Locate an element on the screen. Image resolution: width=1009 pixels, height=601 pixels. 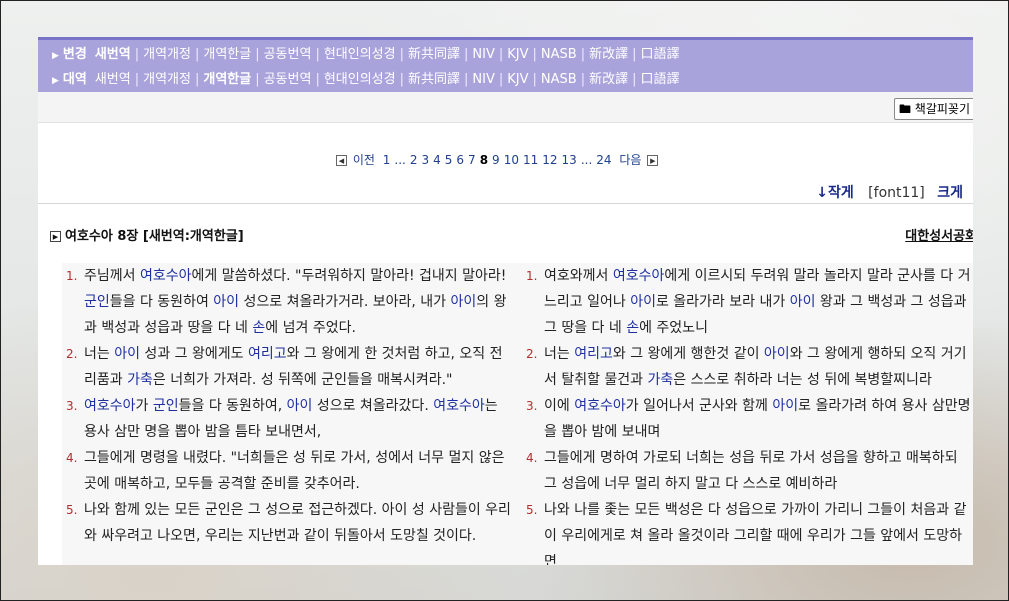
page-link: 9 is located at coordinates (496, 160).